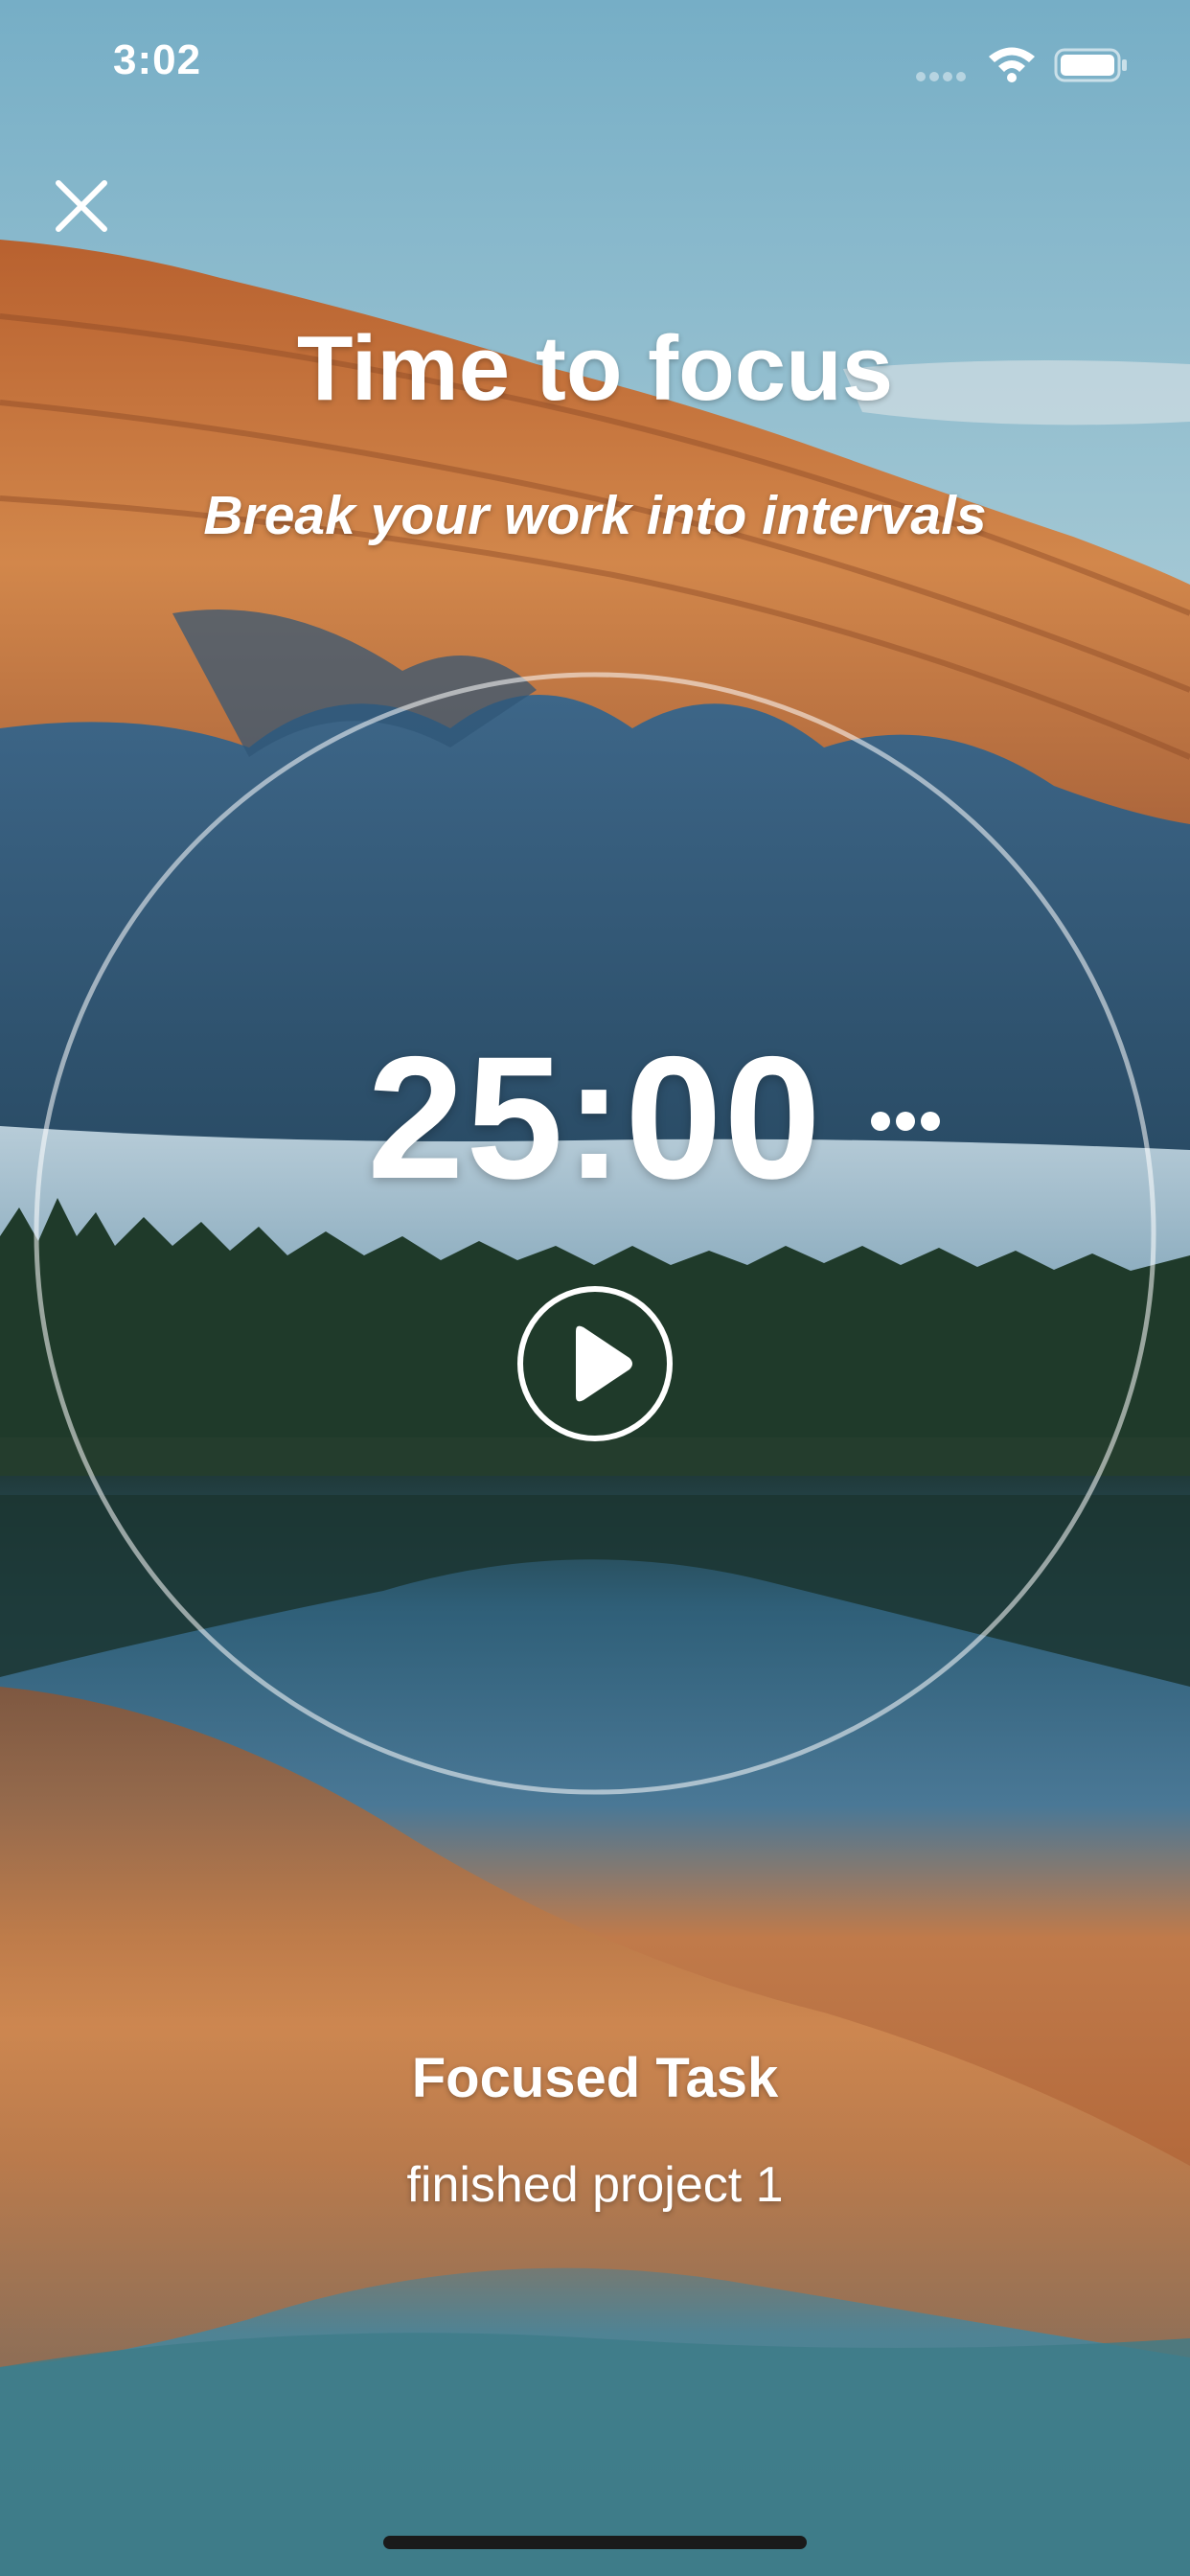 This screenshot has width=1190, height=2576. I want to click on more-options-button, so click(905, 1121).